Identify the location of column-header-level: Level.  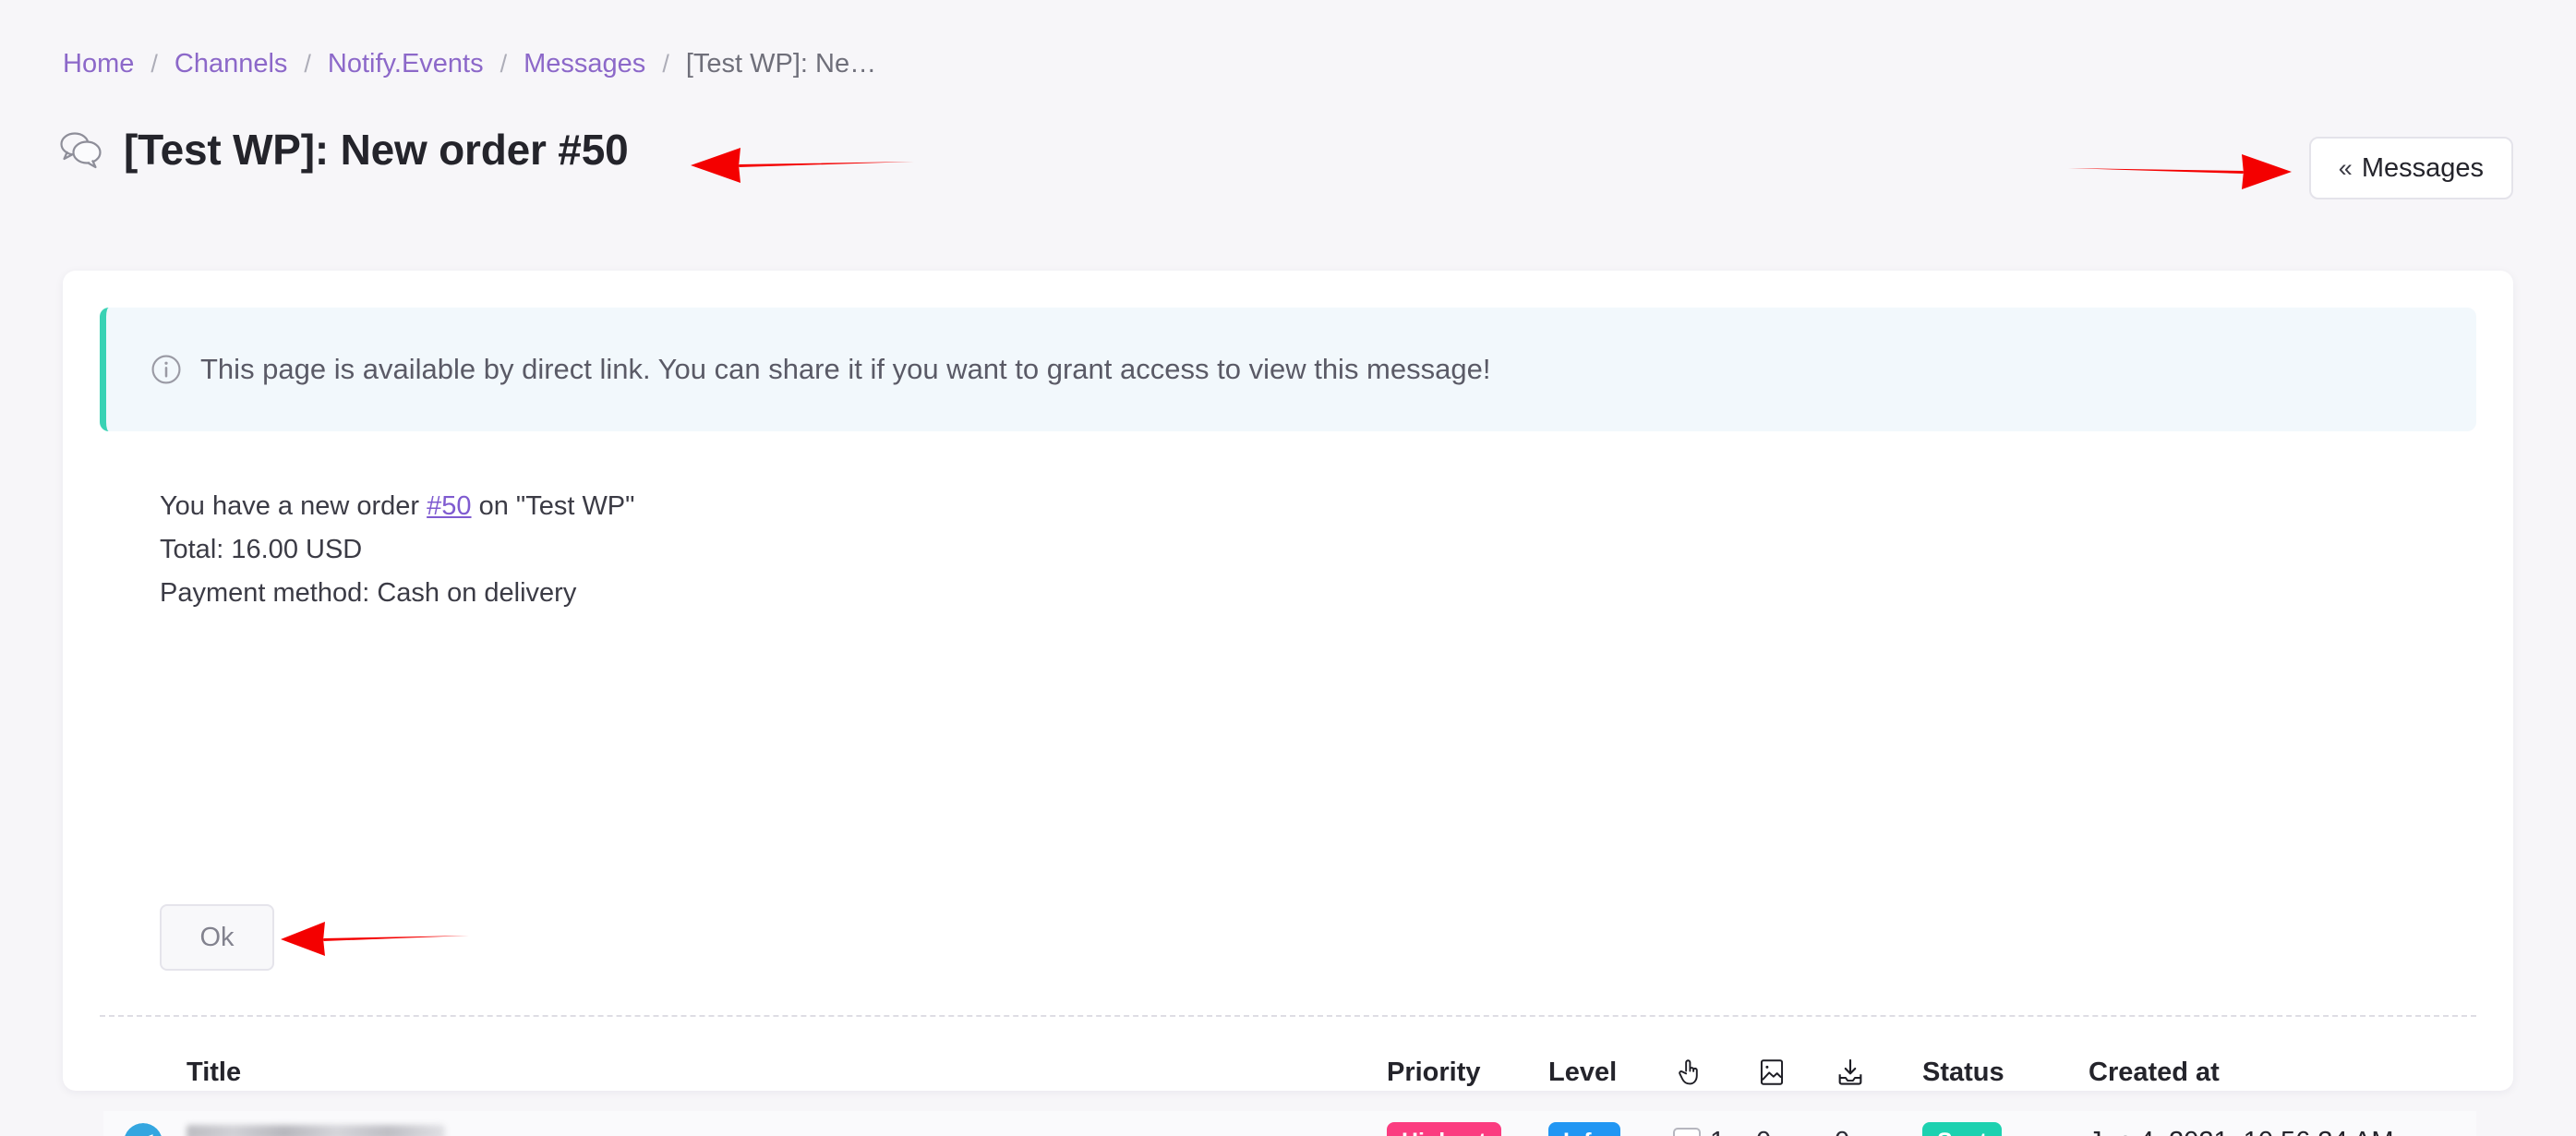
(1583, 1072).